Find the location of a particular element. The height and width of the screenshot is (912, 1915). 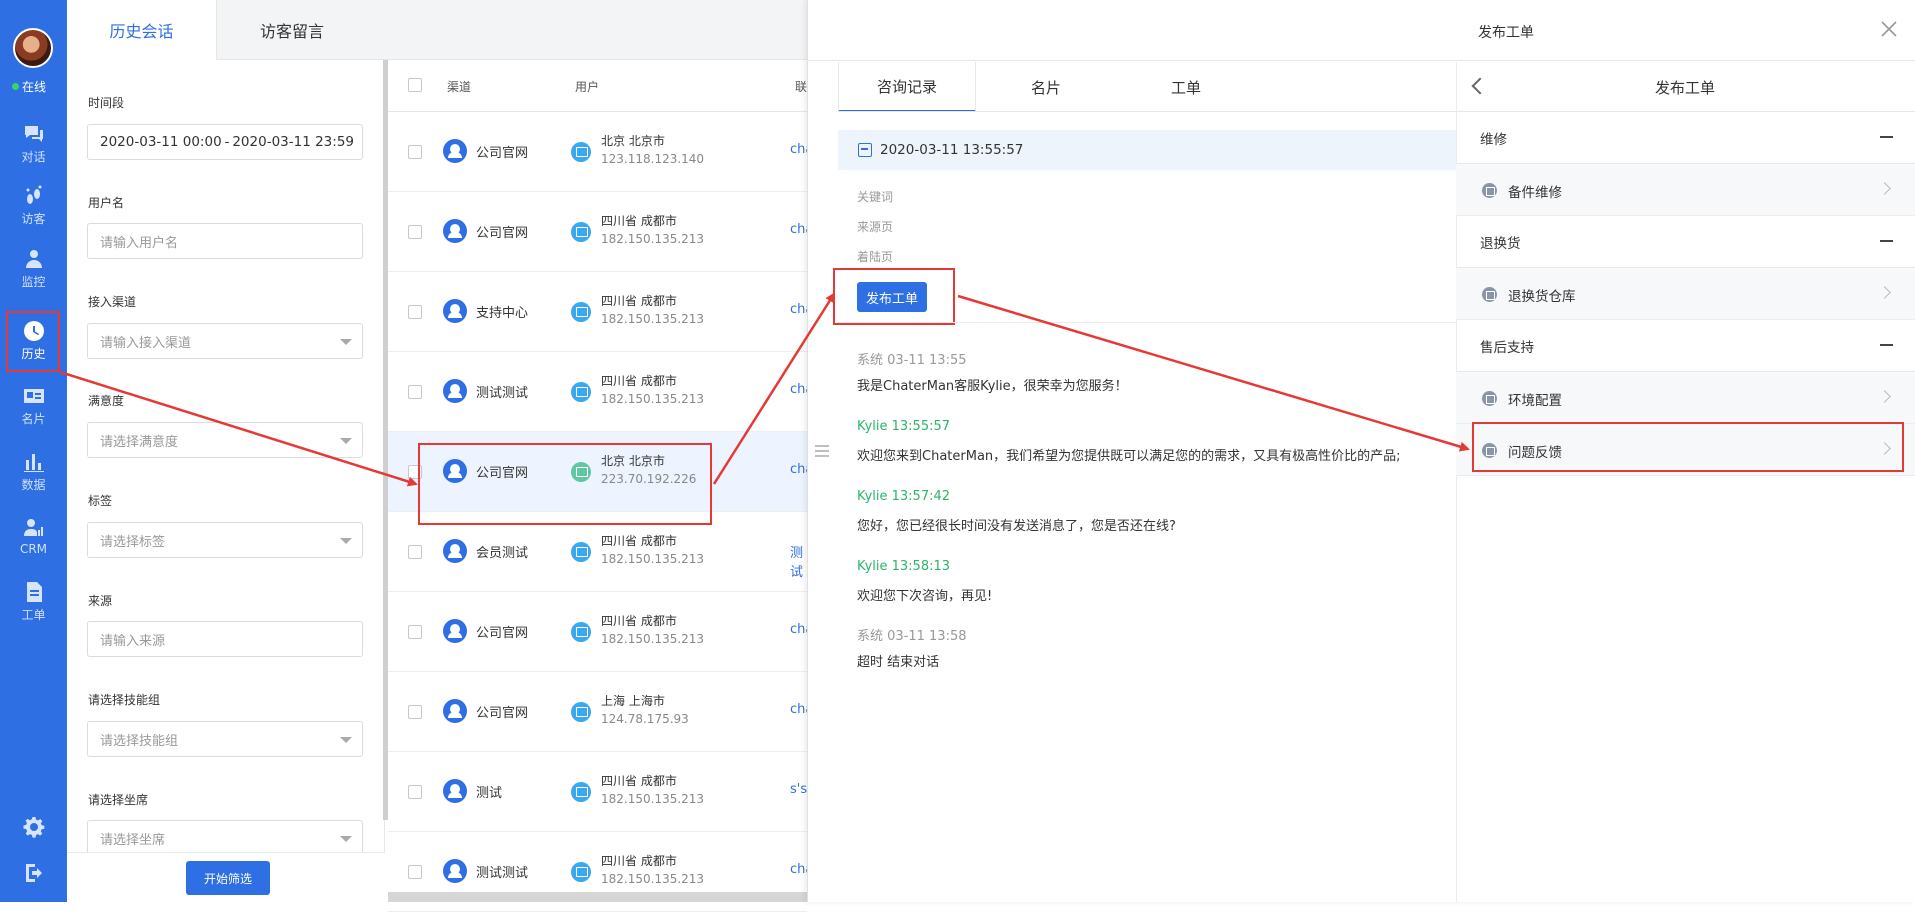

work-order-group: 维修 is located at coordinates (1493, 140).